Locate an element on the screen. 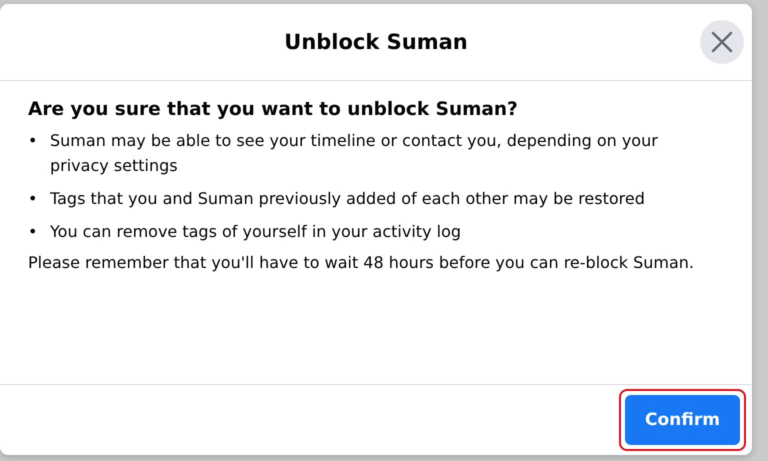  consequence-item: Tags that you and Suman previously added of each other may be restored is located at coordinates (347, 199).